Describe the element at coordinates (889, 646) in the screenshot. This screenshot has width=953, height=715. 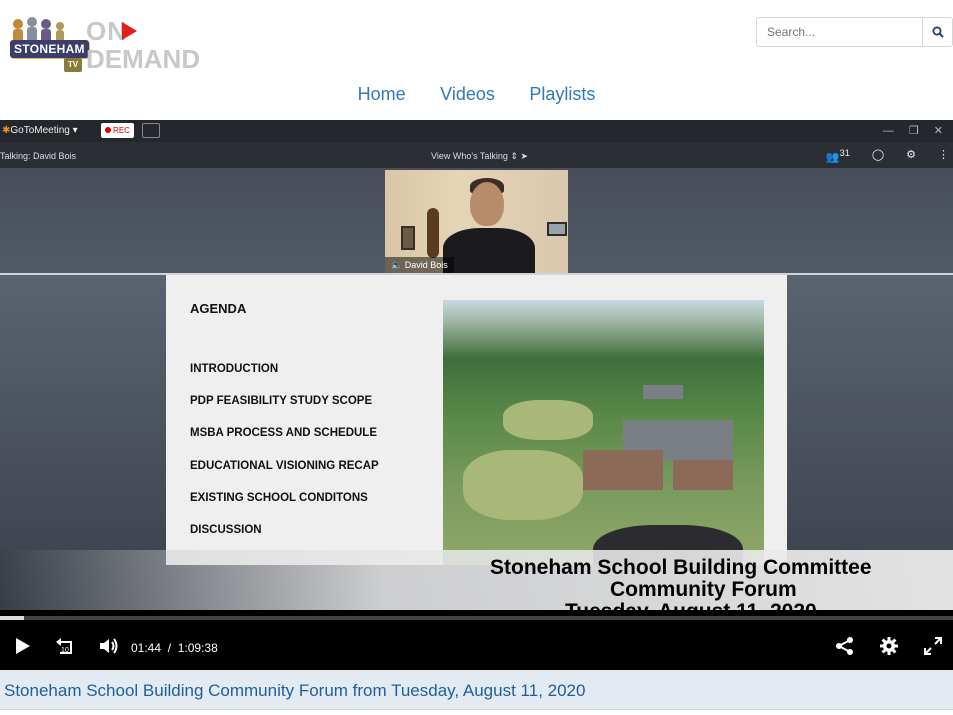
I see `settings-icon` at that location.